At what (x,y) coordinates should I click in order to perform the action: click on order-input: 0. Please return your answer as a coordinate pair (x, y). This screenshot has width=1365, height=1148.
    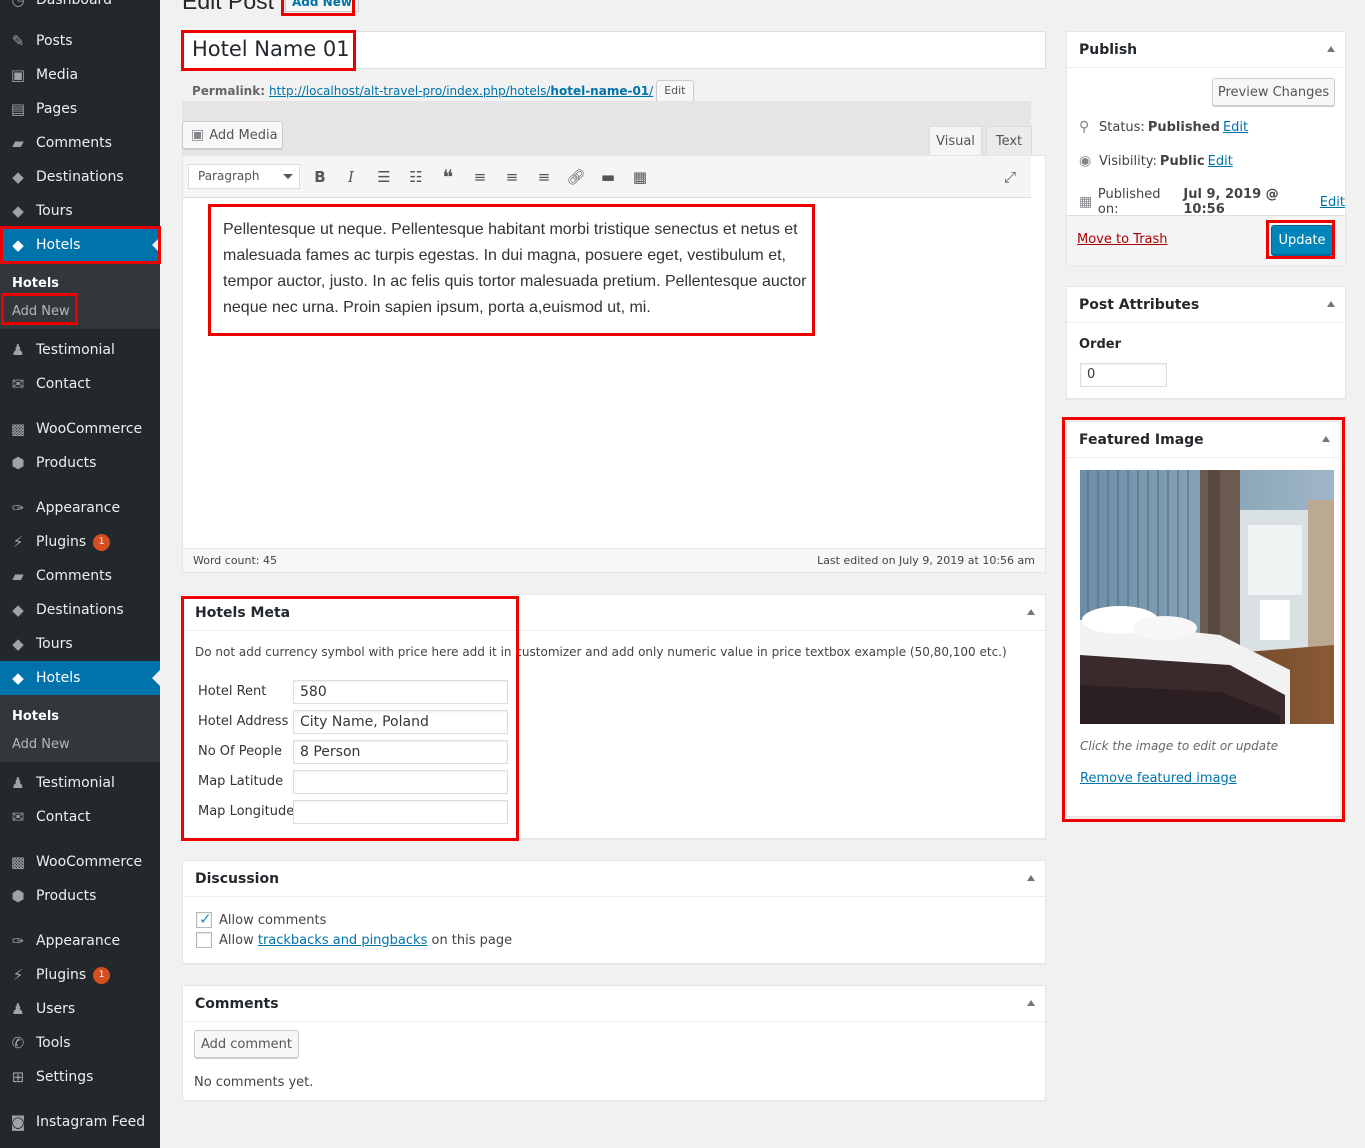
    Looking at the image, I should click on (1123, 375).